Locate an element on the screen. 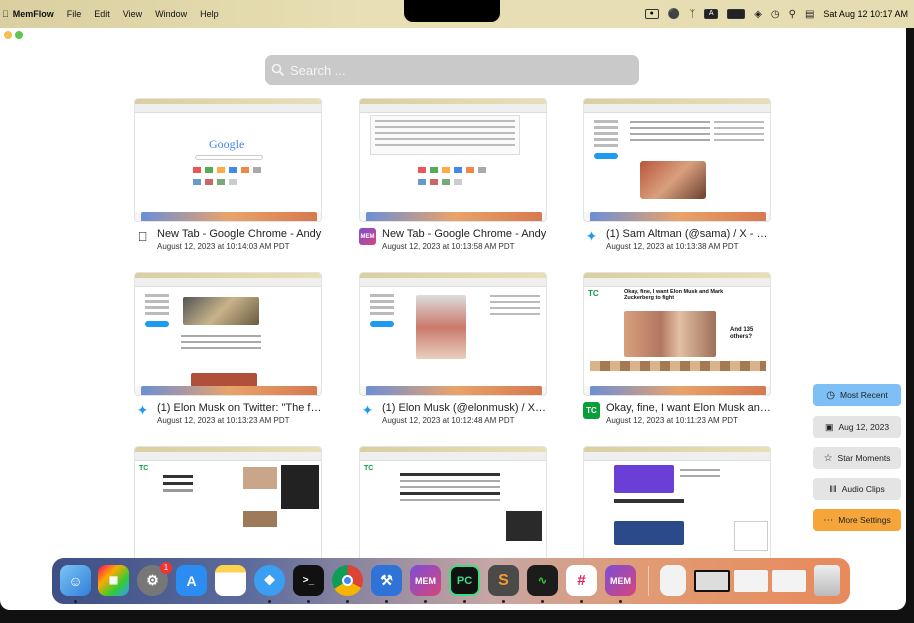  control-center-icon: ▤ is located at coordinates (809, 14).